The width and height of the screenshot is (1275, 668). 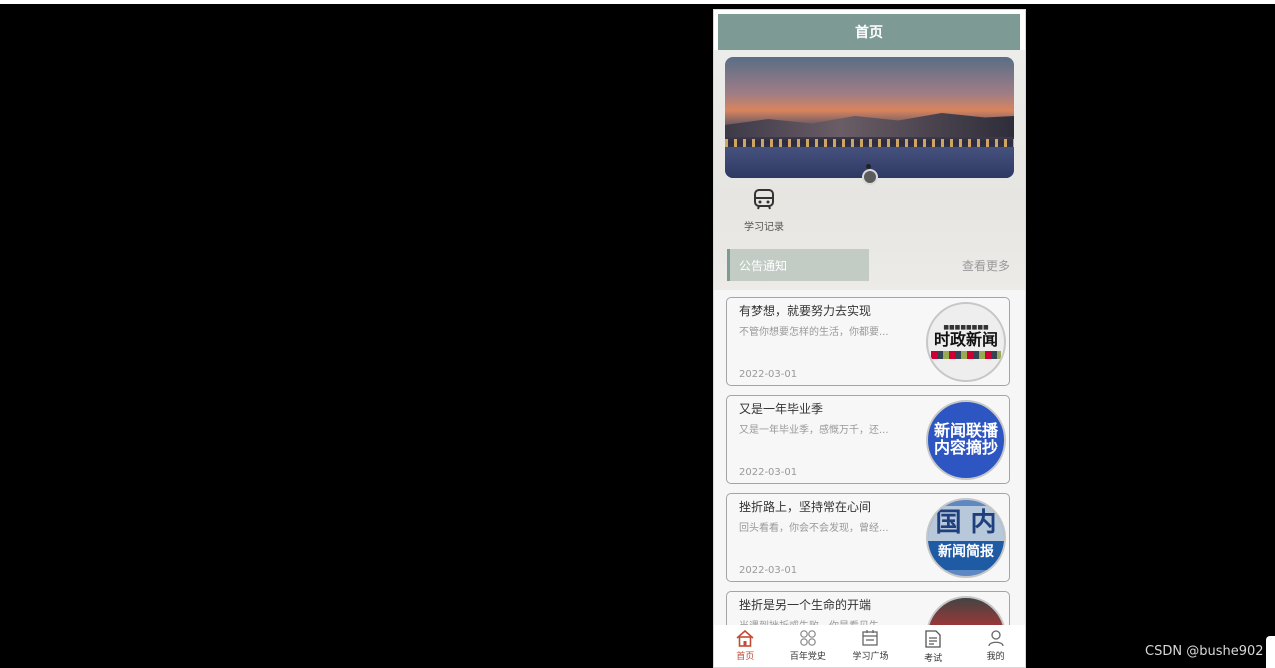 What do you see at coordinates (933, 659) in the screenshot?
I see `tab-label: 考试` at bounding box center [933, 659].